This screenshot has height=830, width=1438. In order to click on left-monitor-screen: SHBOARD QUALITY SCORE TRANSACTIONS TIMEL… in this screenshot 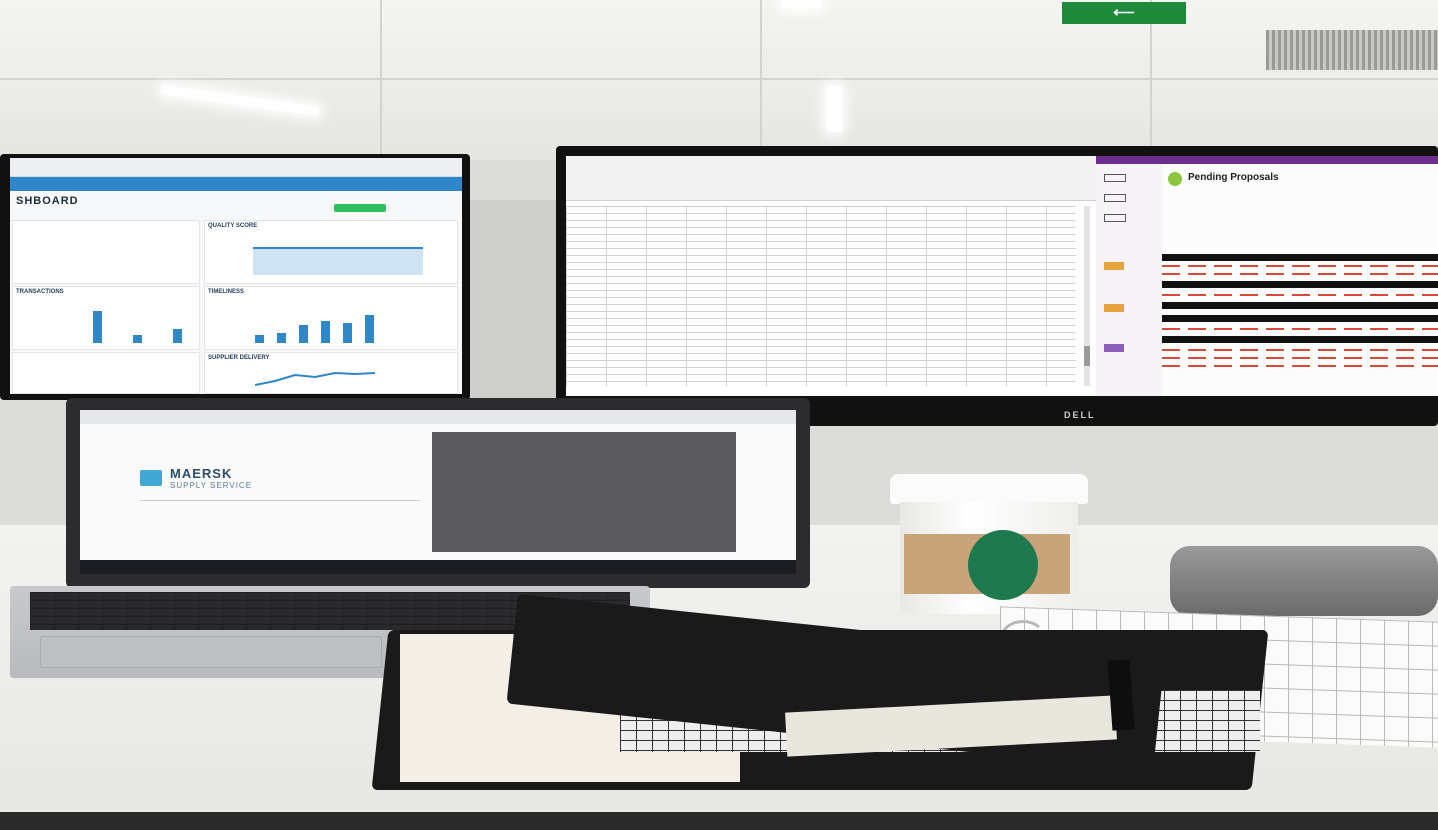, I will do `click(236, 276)`.